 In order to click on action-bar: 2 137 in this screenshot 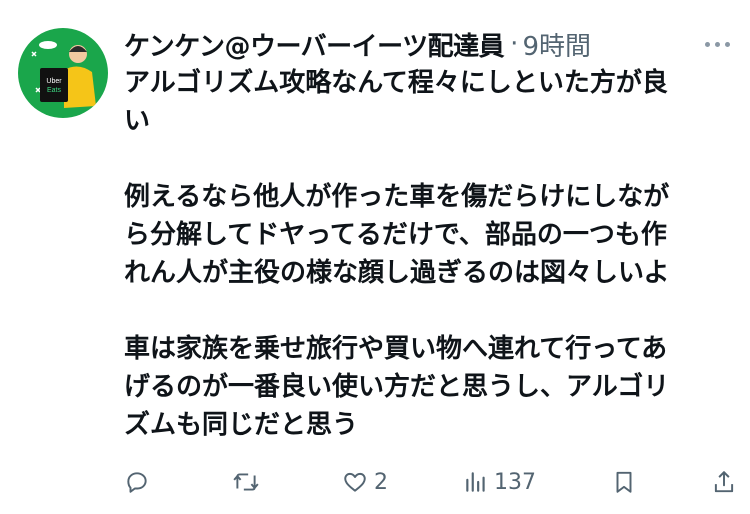, I will do `click(430, 482)`.